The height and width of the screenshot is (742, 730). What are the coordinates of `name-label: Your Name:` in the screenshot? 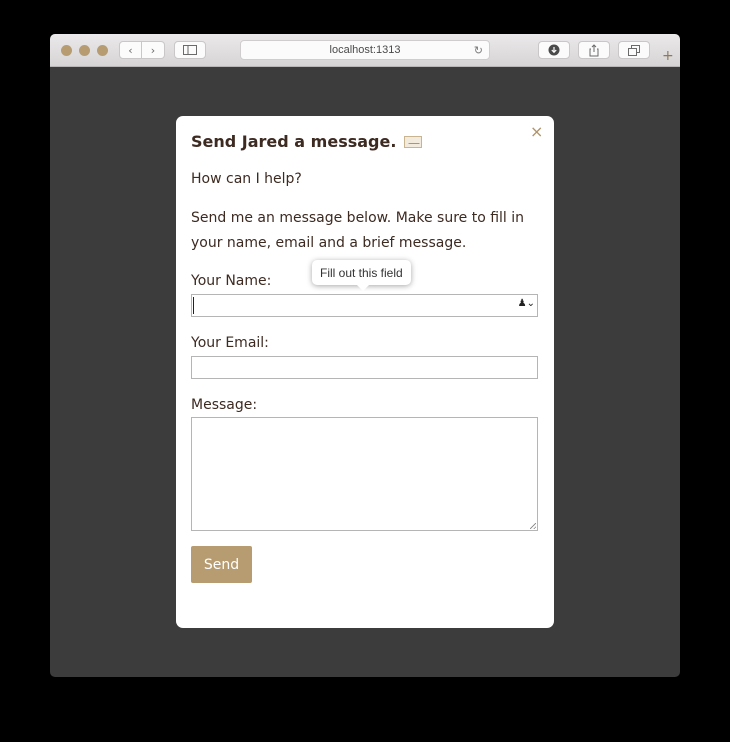 It's located at (231, 281).